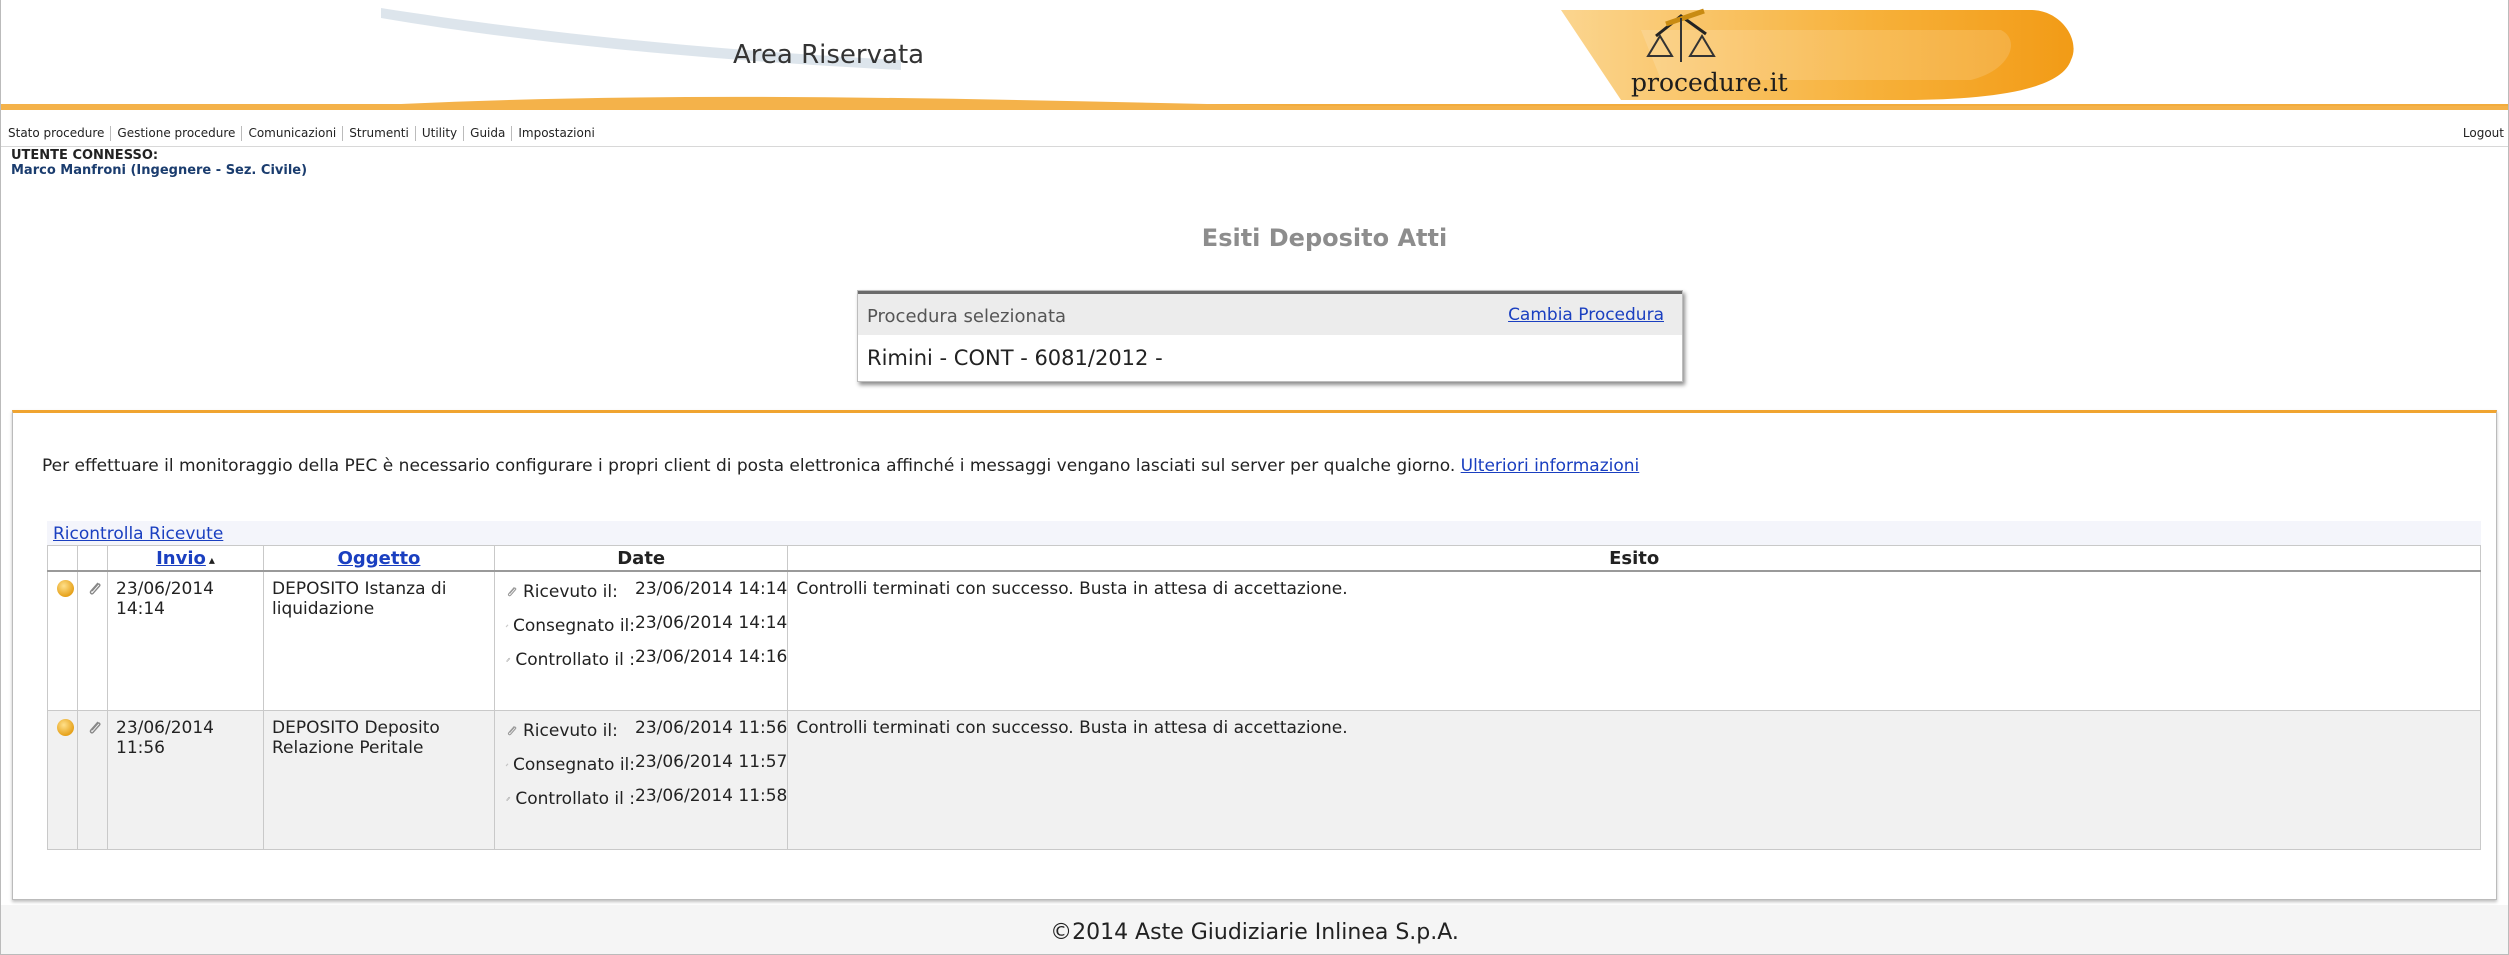 This screenshot has width=2509, height=955. What do you see at coordinates (177, 133) in the screenshot?
I see `menu-item-gestione-procedure: Gestione procedure` at bounding box center [177, 133].